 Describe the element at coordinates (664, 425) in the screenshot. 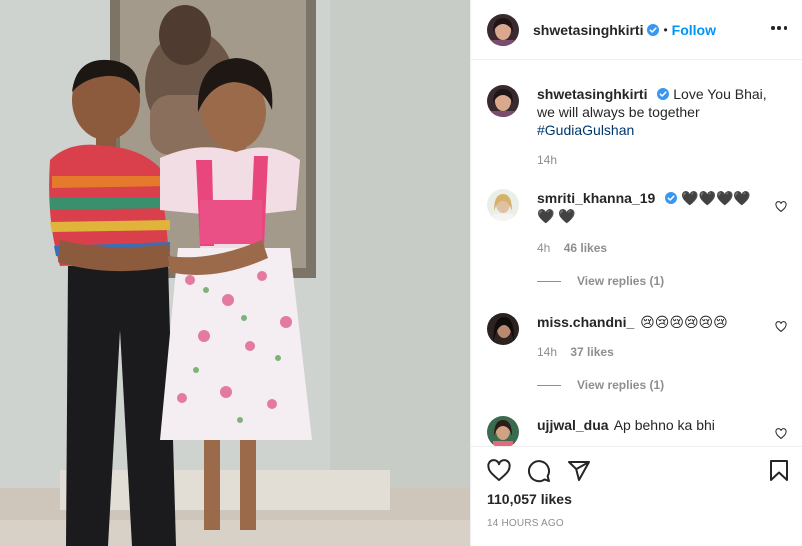

I see `comment-text: Ap behno ka bhi` at that location.